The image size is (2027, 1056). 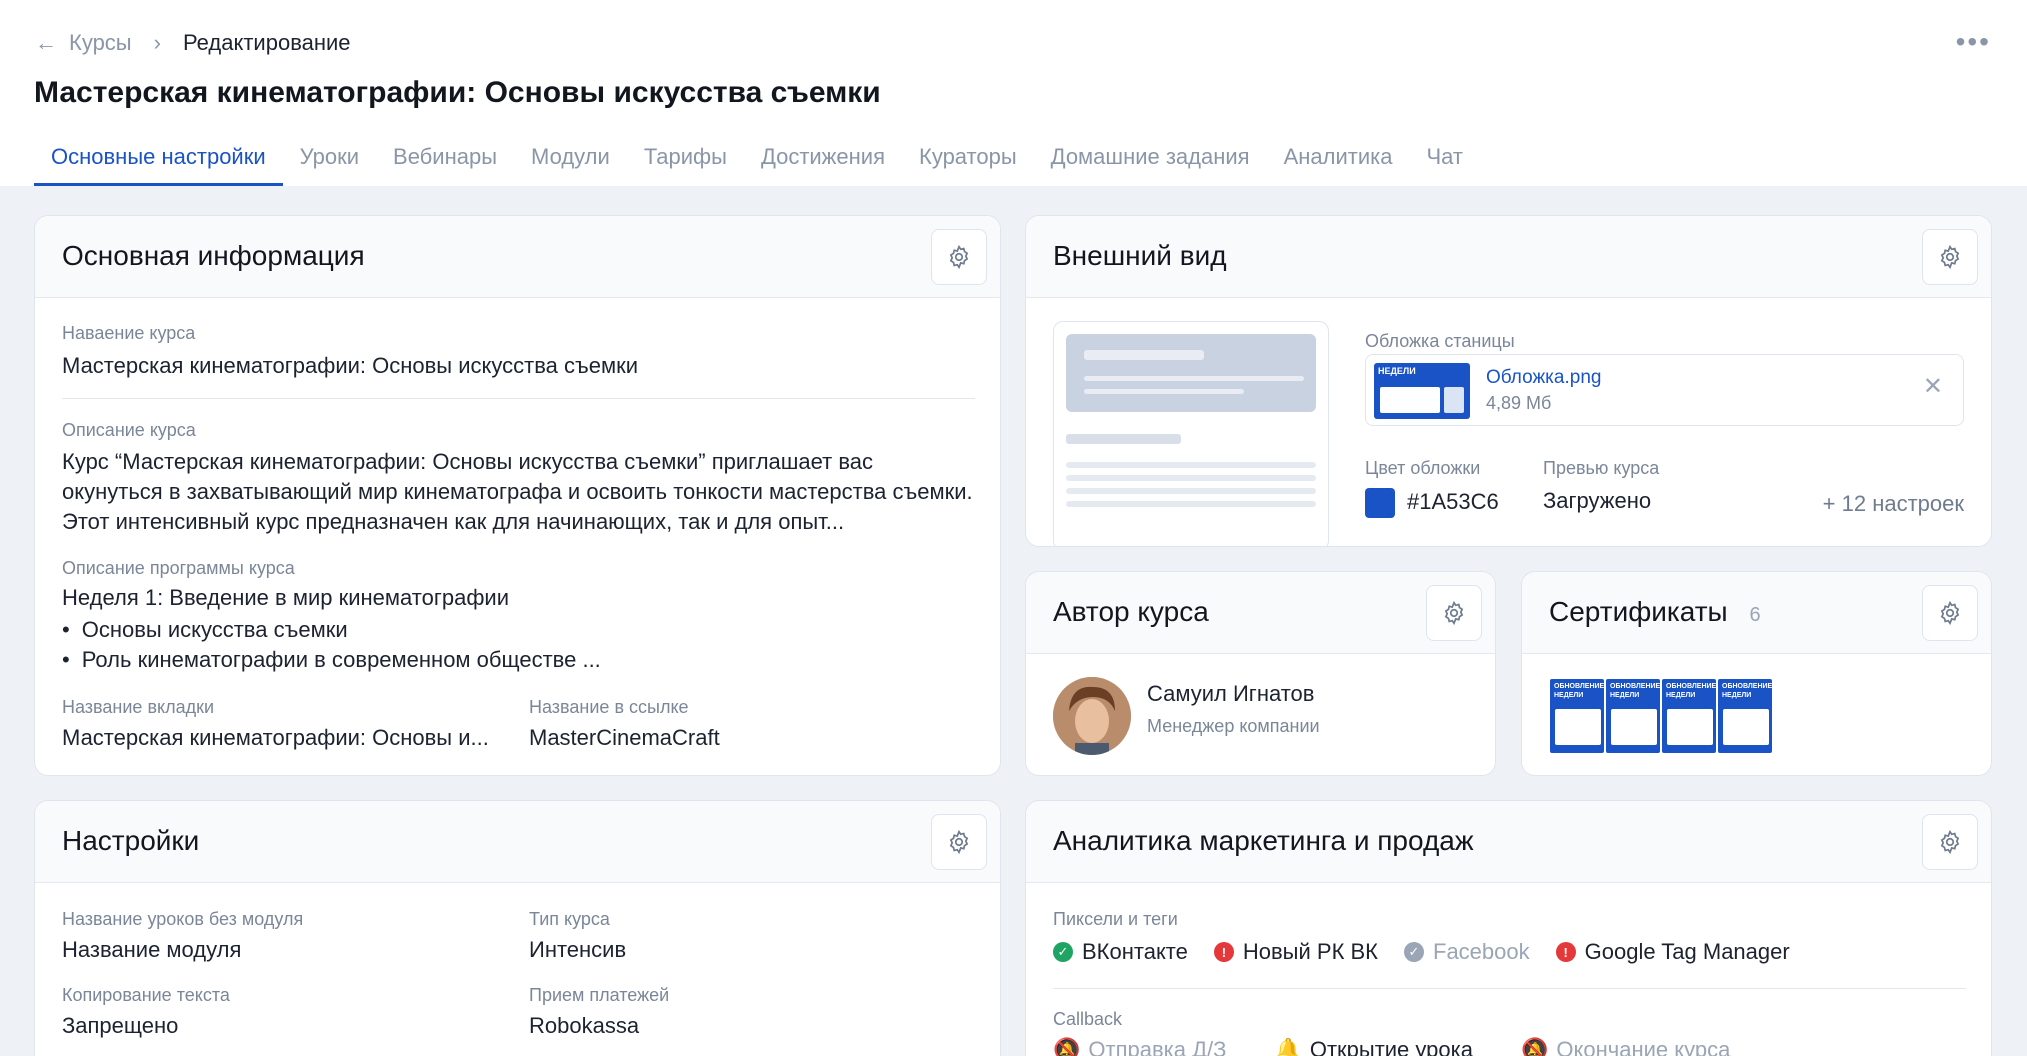 I want to click on copy-text-value: Запрещено, so click(x=120, y=1025).